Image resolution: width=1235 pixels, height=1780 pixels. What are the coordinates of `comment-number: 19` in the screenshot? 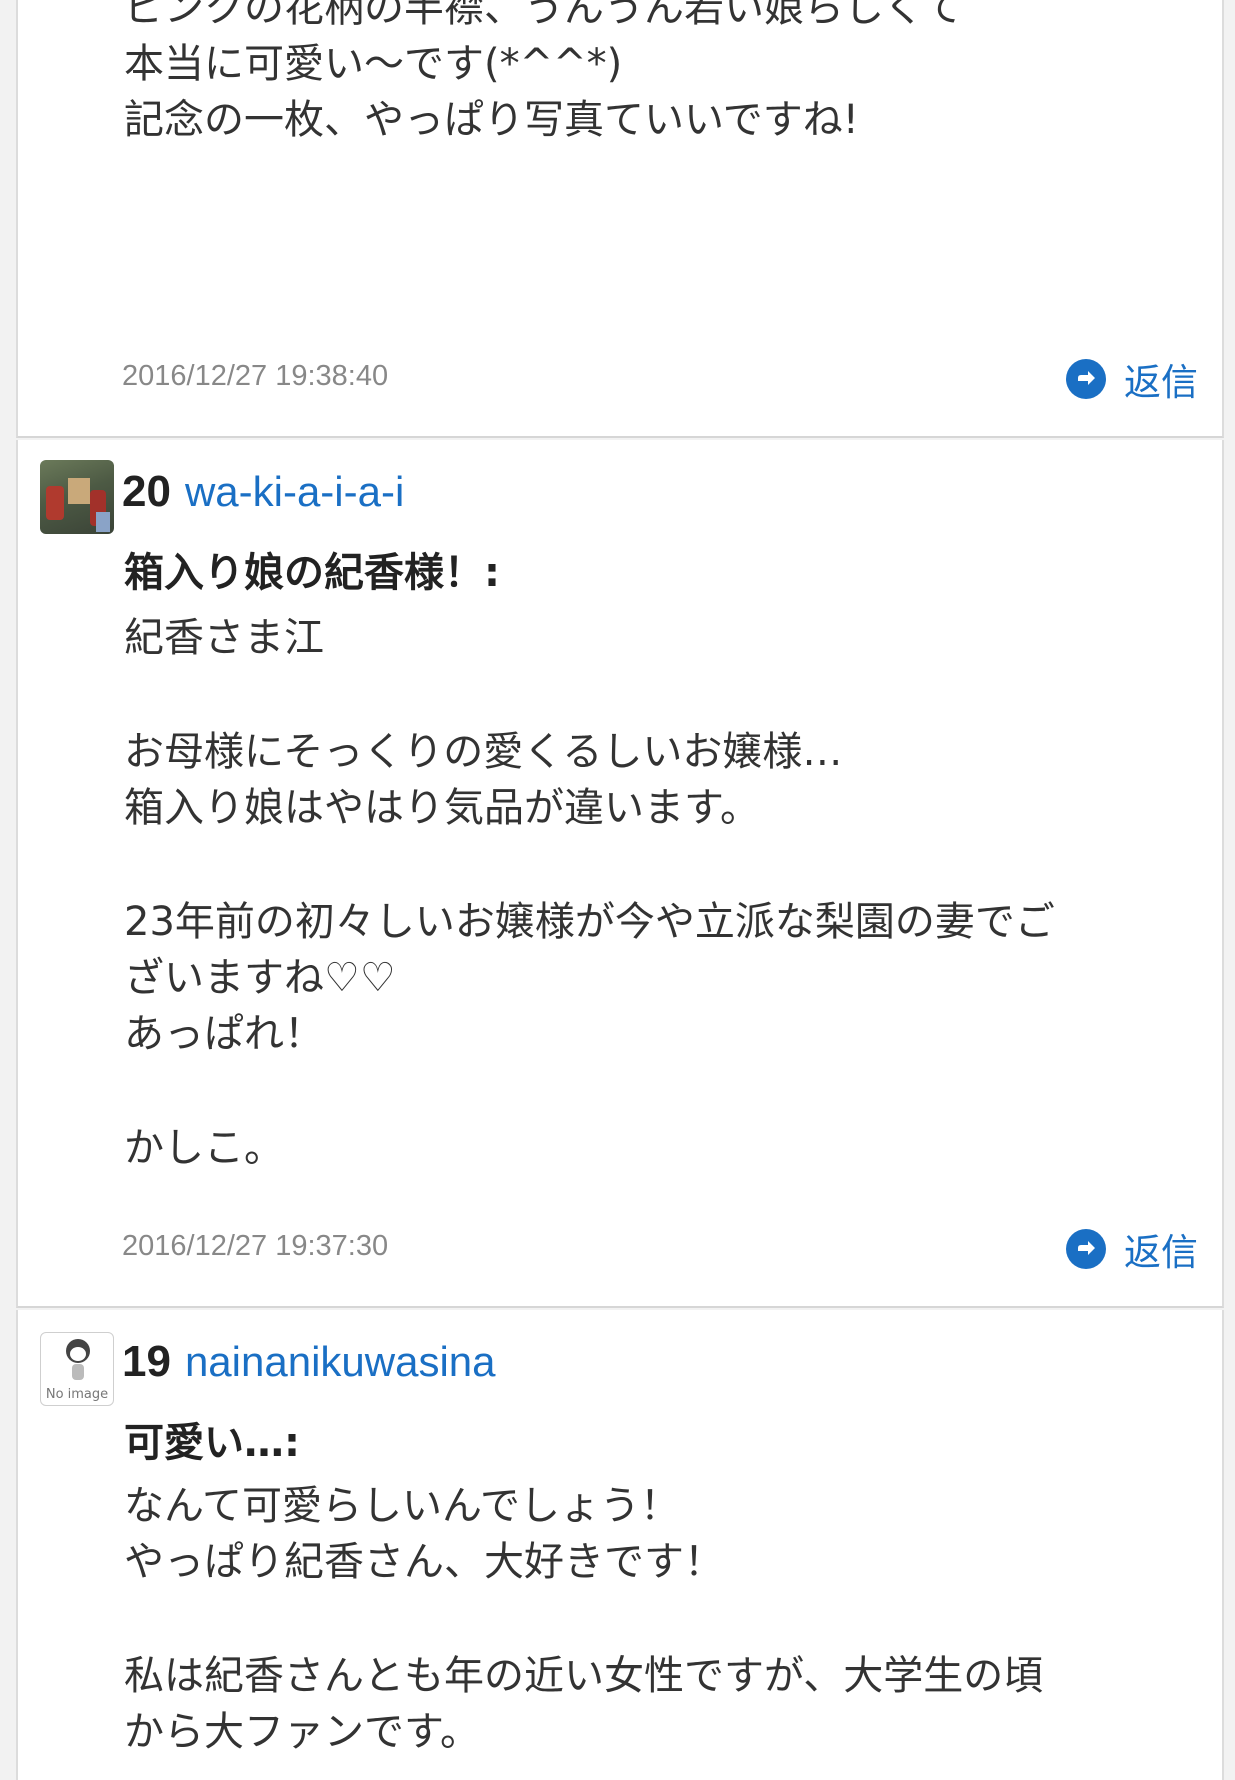 It's located at (146, 1361).